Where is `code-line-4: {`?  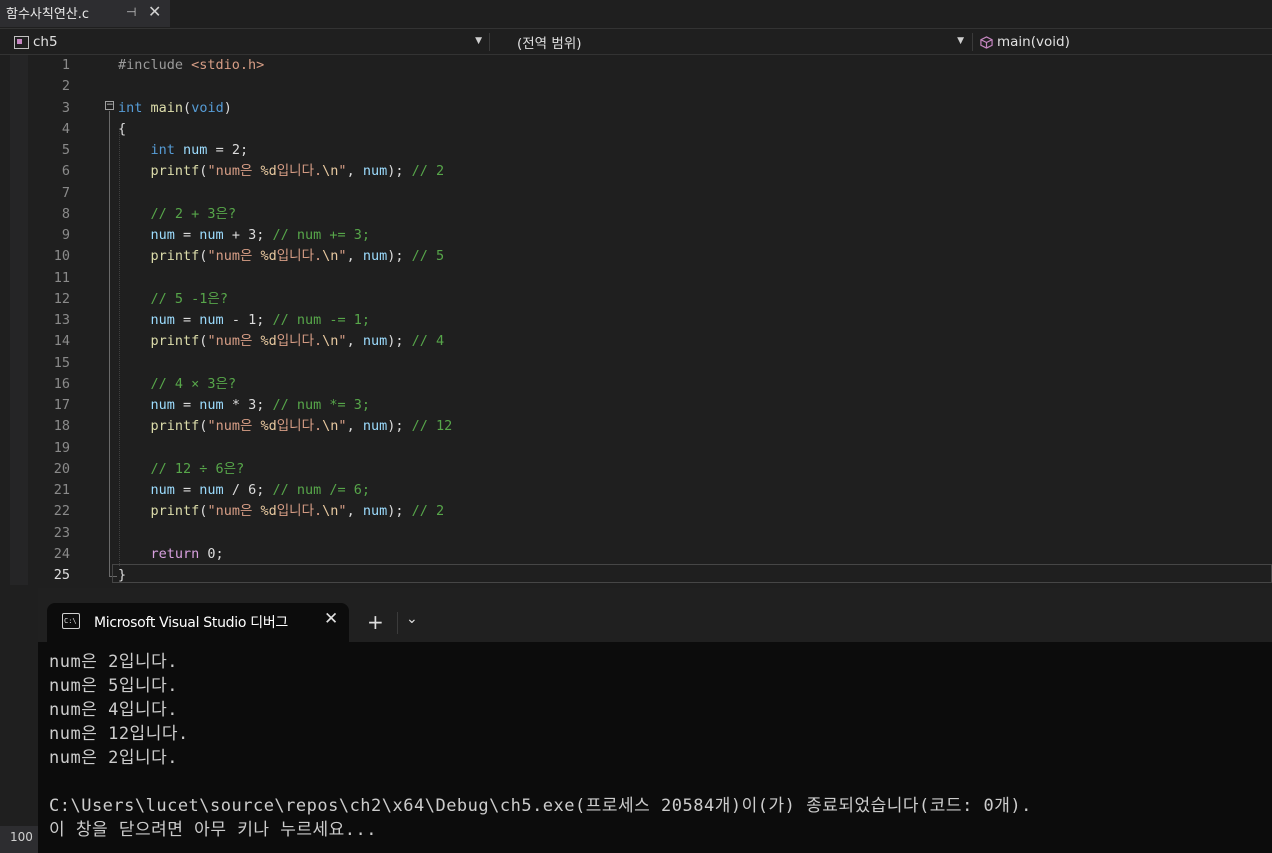
code-line-4: { is located at coordinates (122, 128).